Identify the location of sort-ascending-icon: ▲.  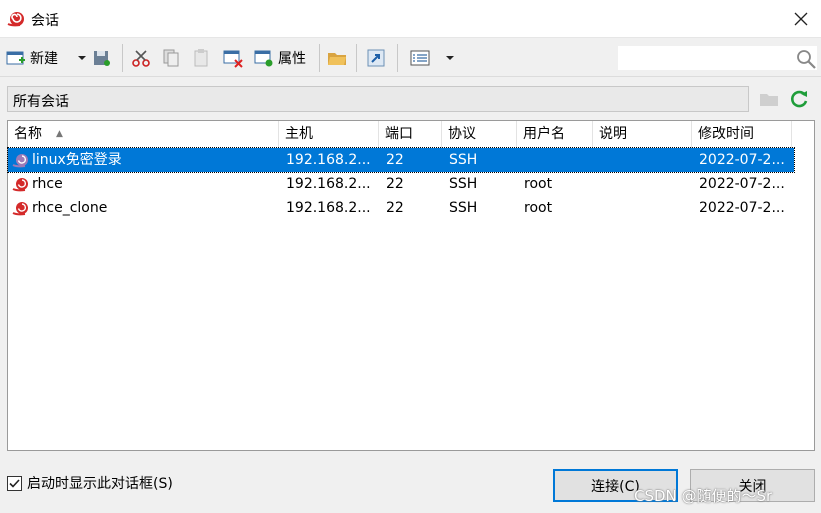
(59, 134).